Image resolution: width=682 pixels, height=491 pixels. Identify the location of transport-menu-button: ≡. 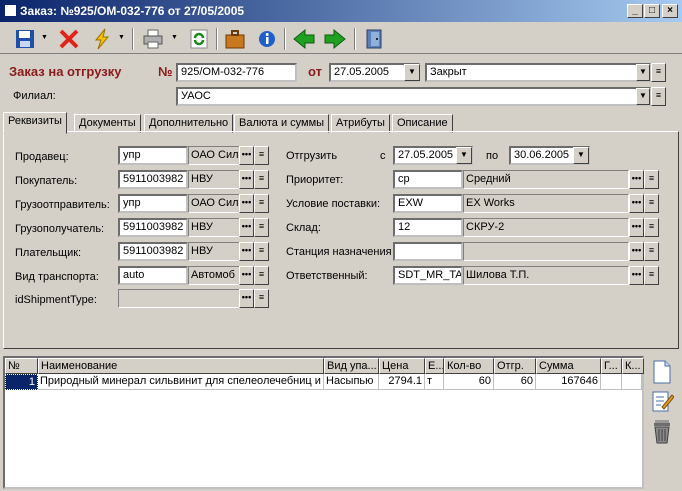
(261, 275).